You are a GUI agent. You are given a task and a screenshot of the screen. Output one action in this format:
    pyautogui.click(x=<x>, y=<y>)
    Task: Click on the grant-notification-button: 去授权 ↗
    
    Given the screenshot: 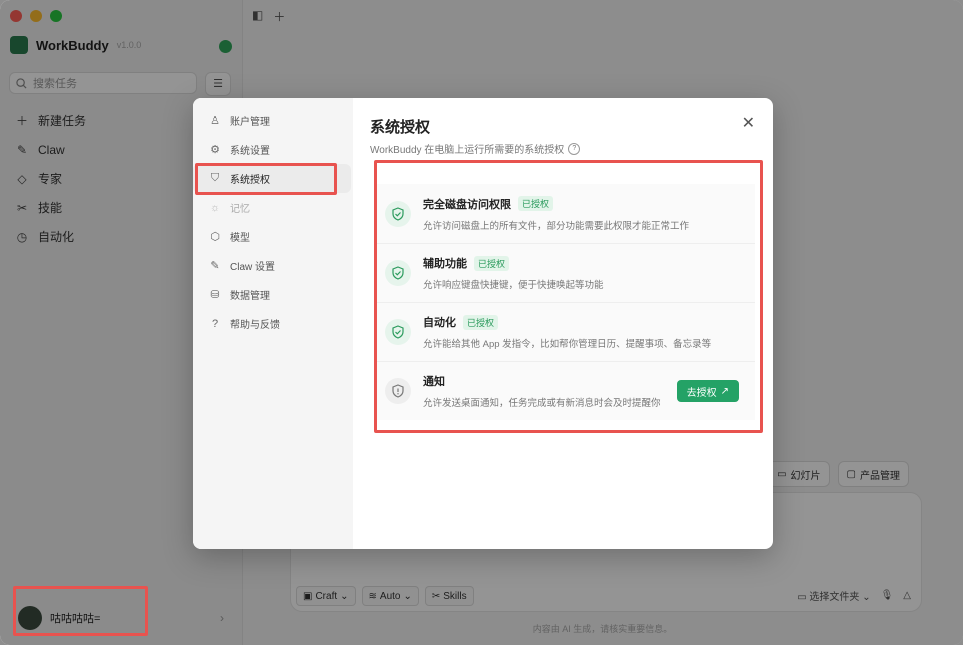 What is the action you would take?
    pyautogui.click(x=707, y=391)
    